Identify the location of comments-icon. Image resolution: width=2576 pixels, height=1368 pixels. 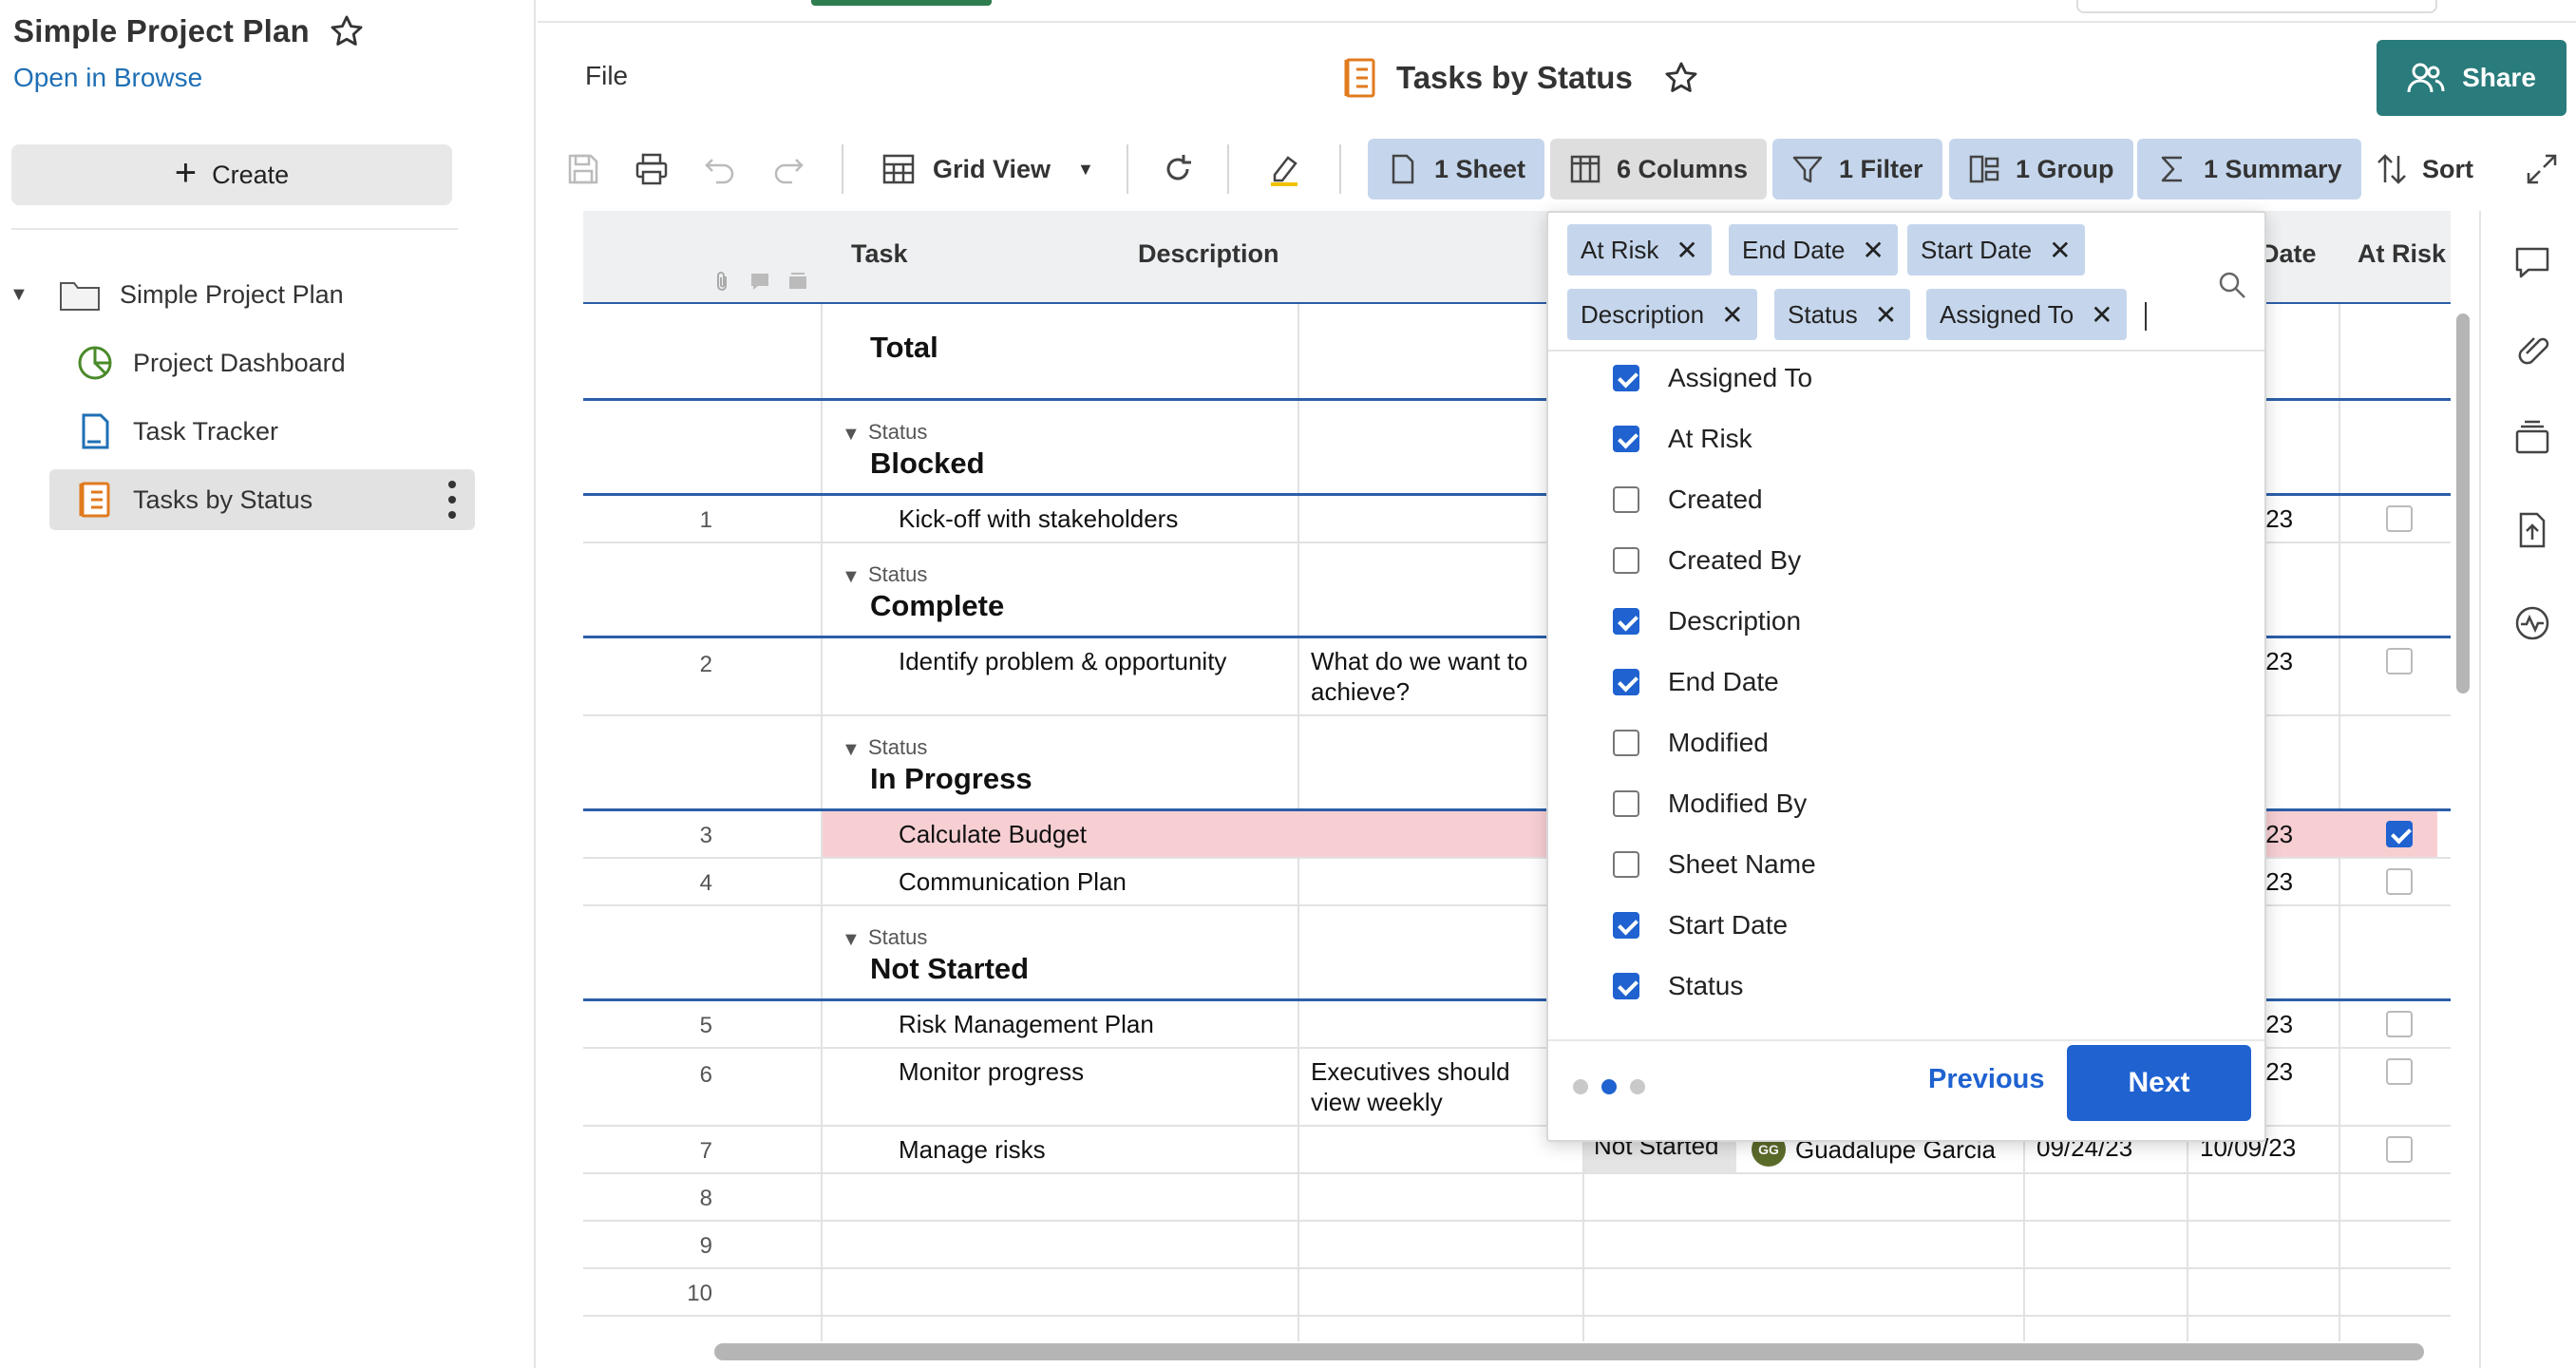
(2532, 262).